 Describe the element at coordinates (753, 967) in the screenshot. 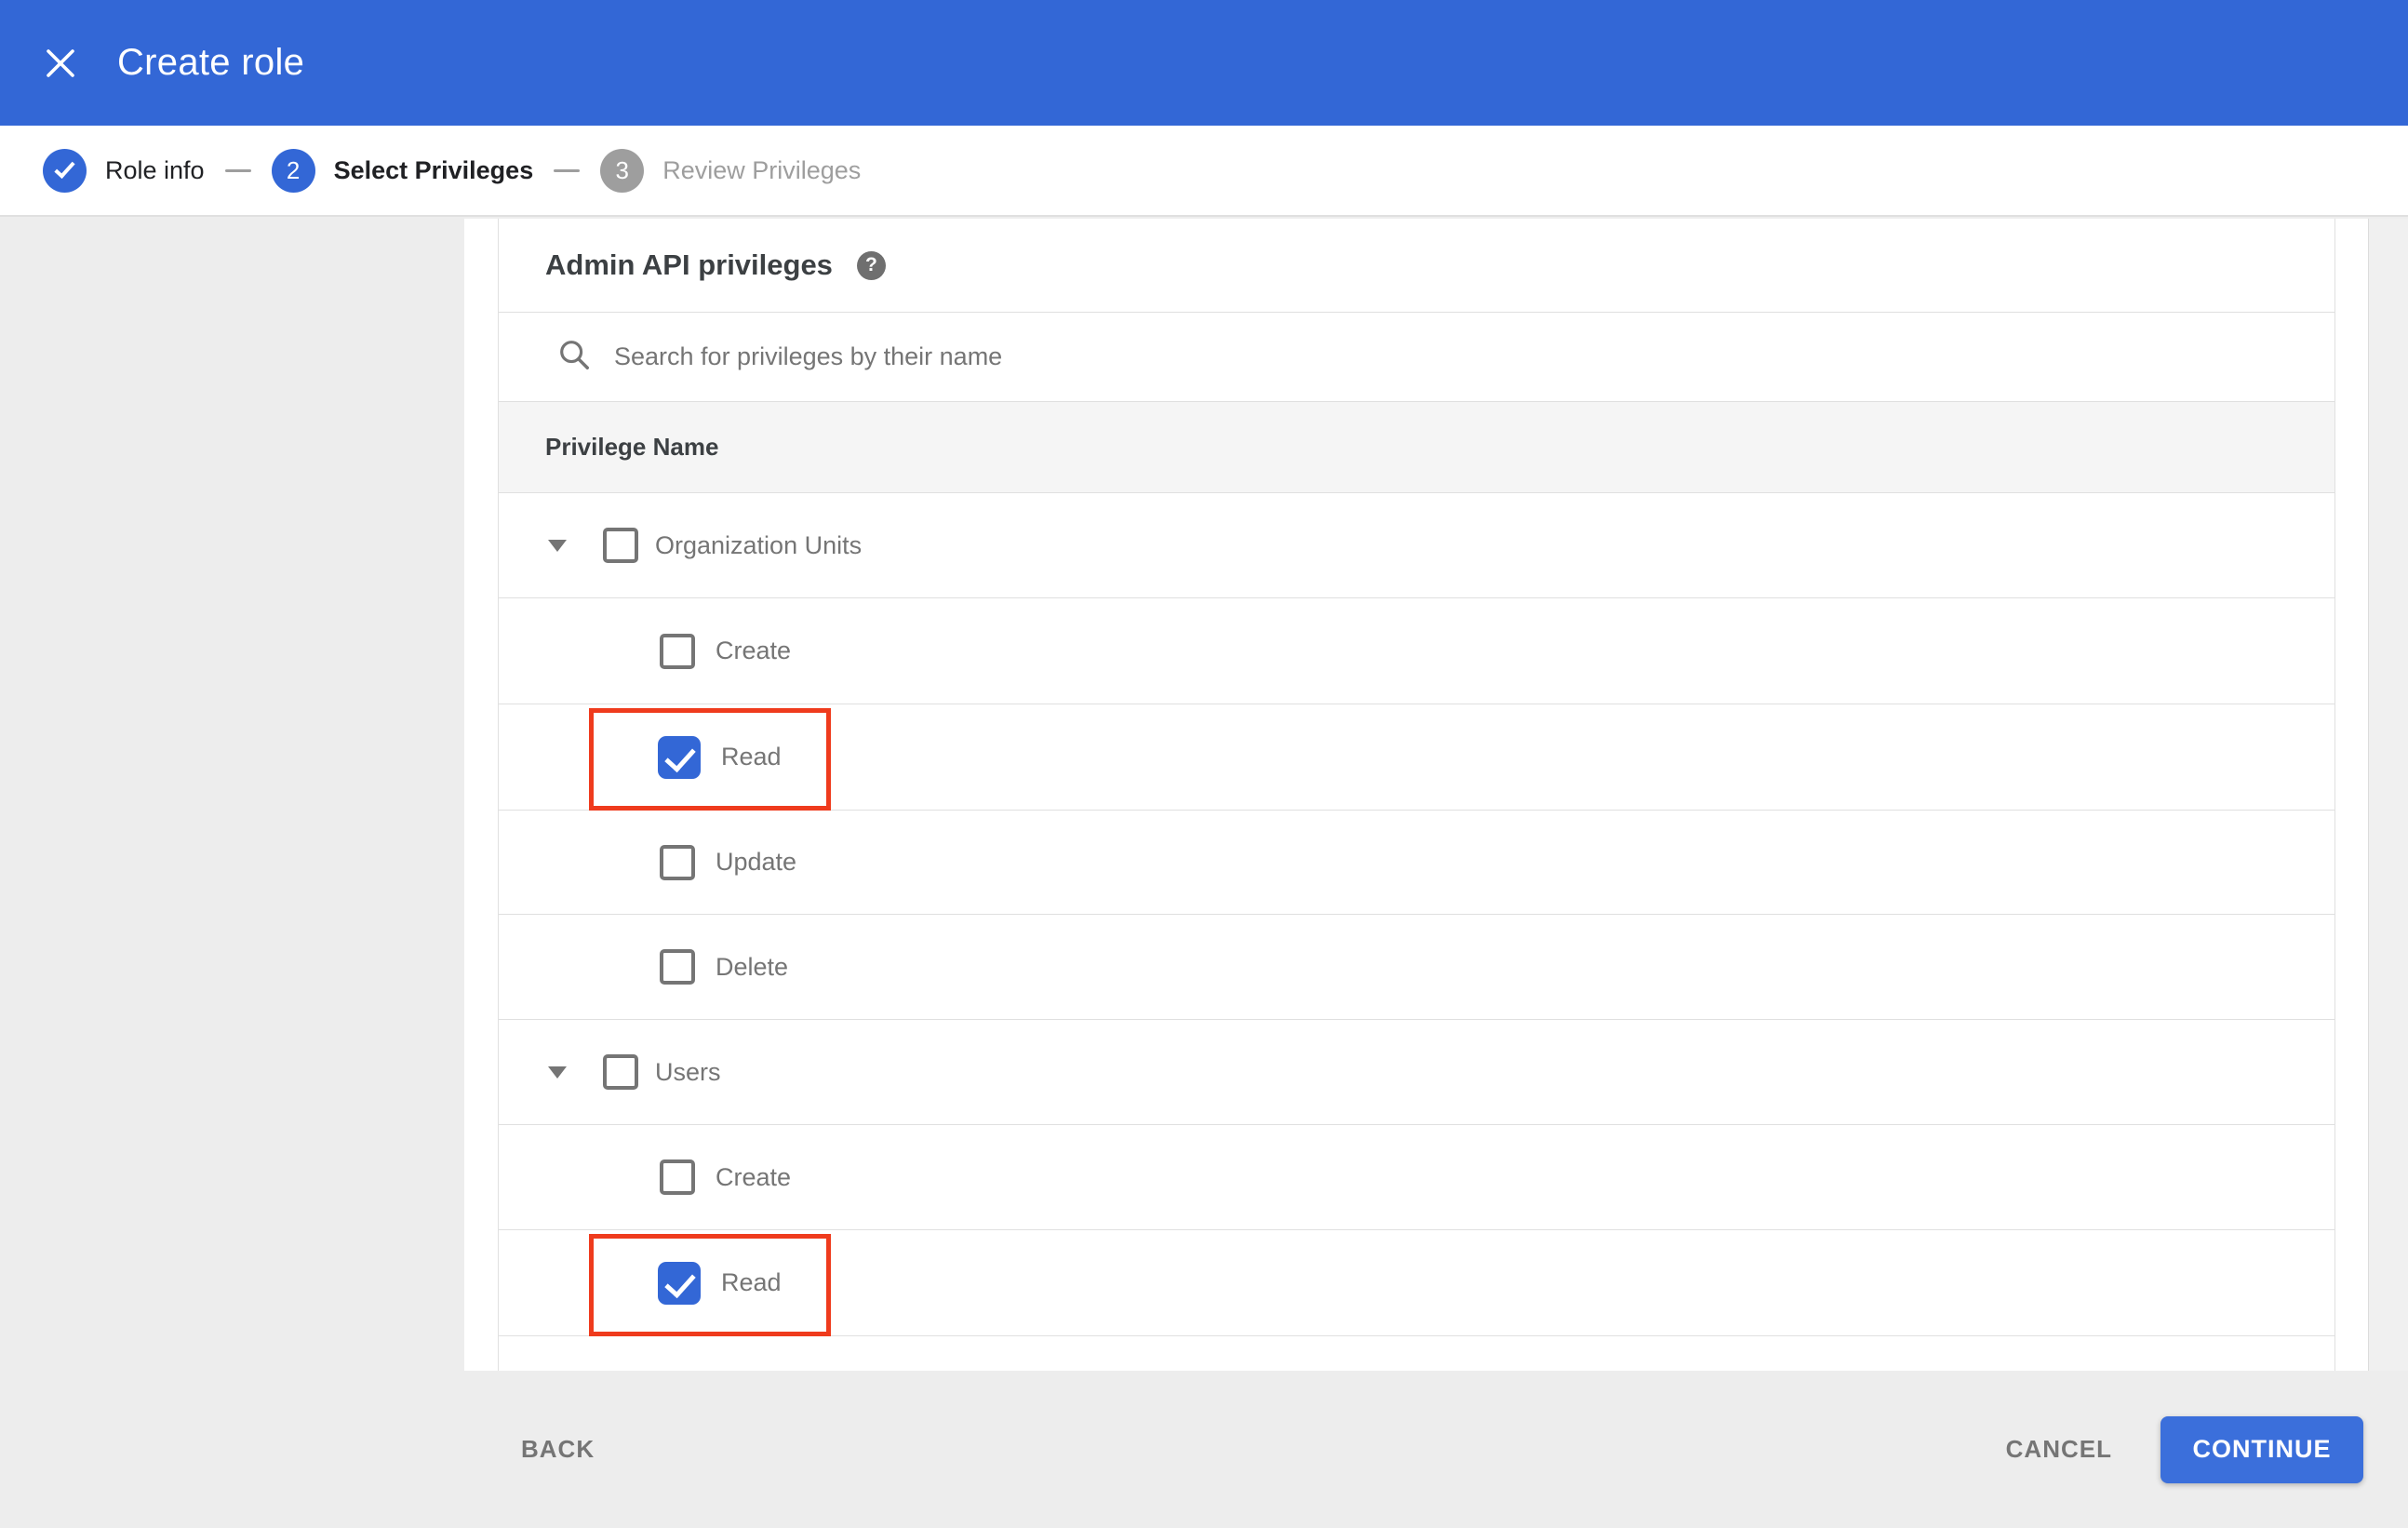

I see `privilege-label: Delete` at that location.